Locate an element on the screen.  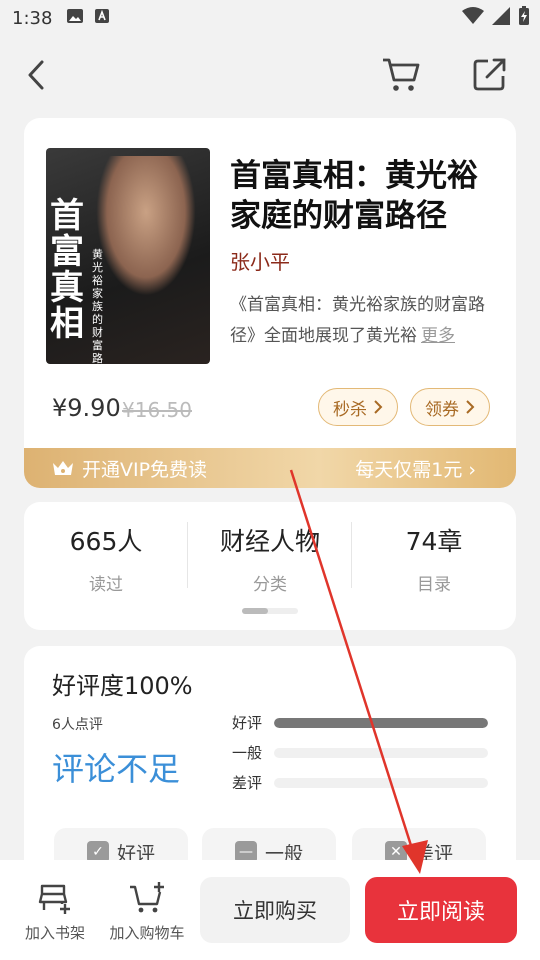
cart-button is located at coordinates (401, 74).